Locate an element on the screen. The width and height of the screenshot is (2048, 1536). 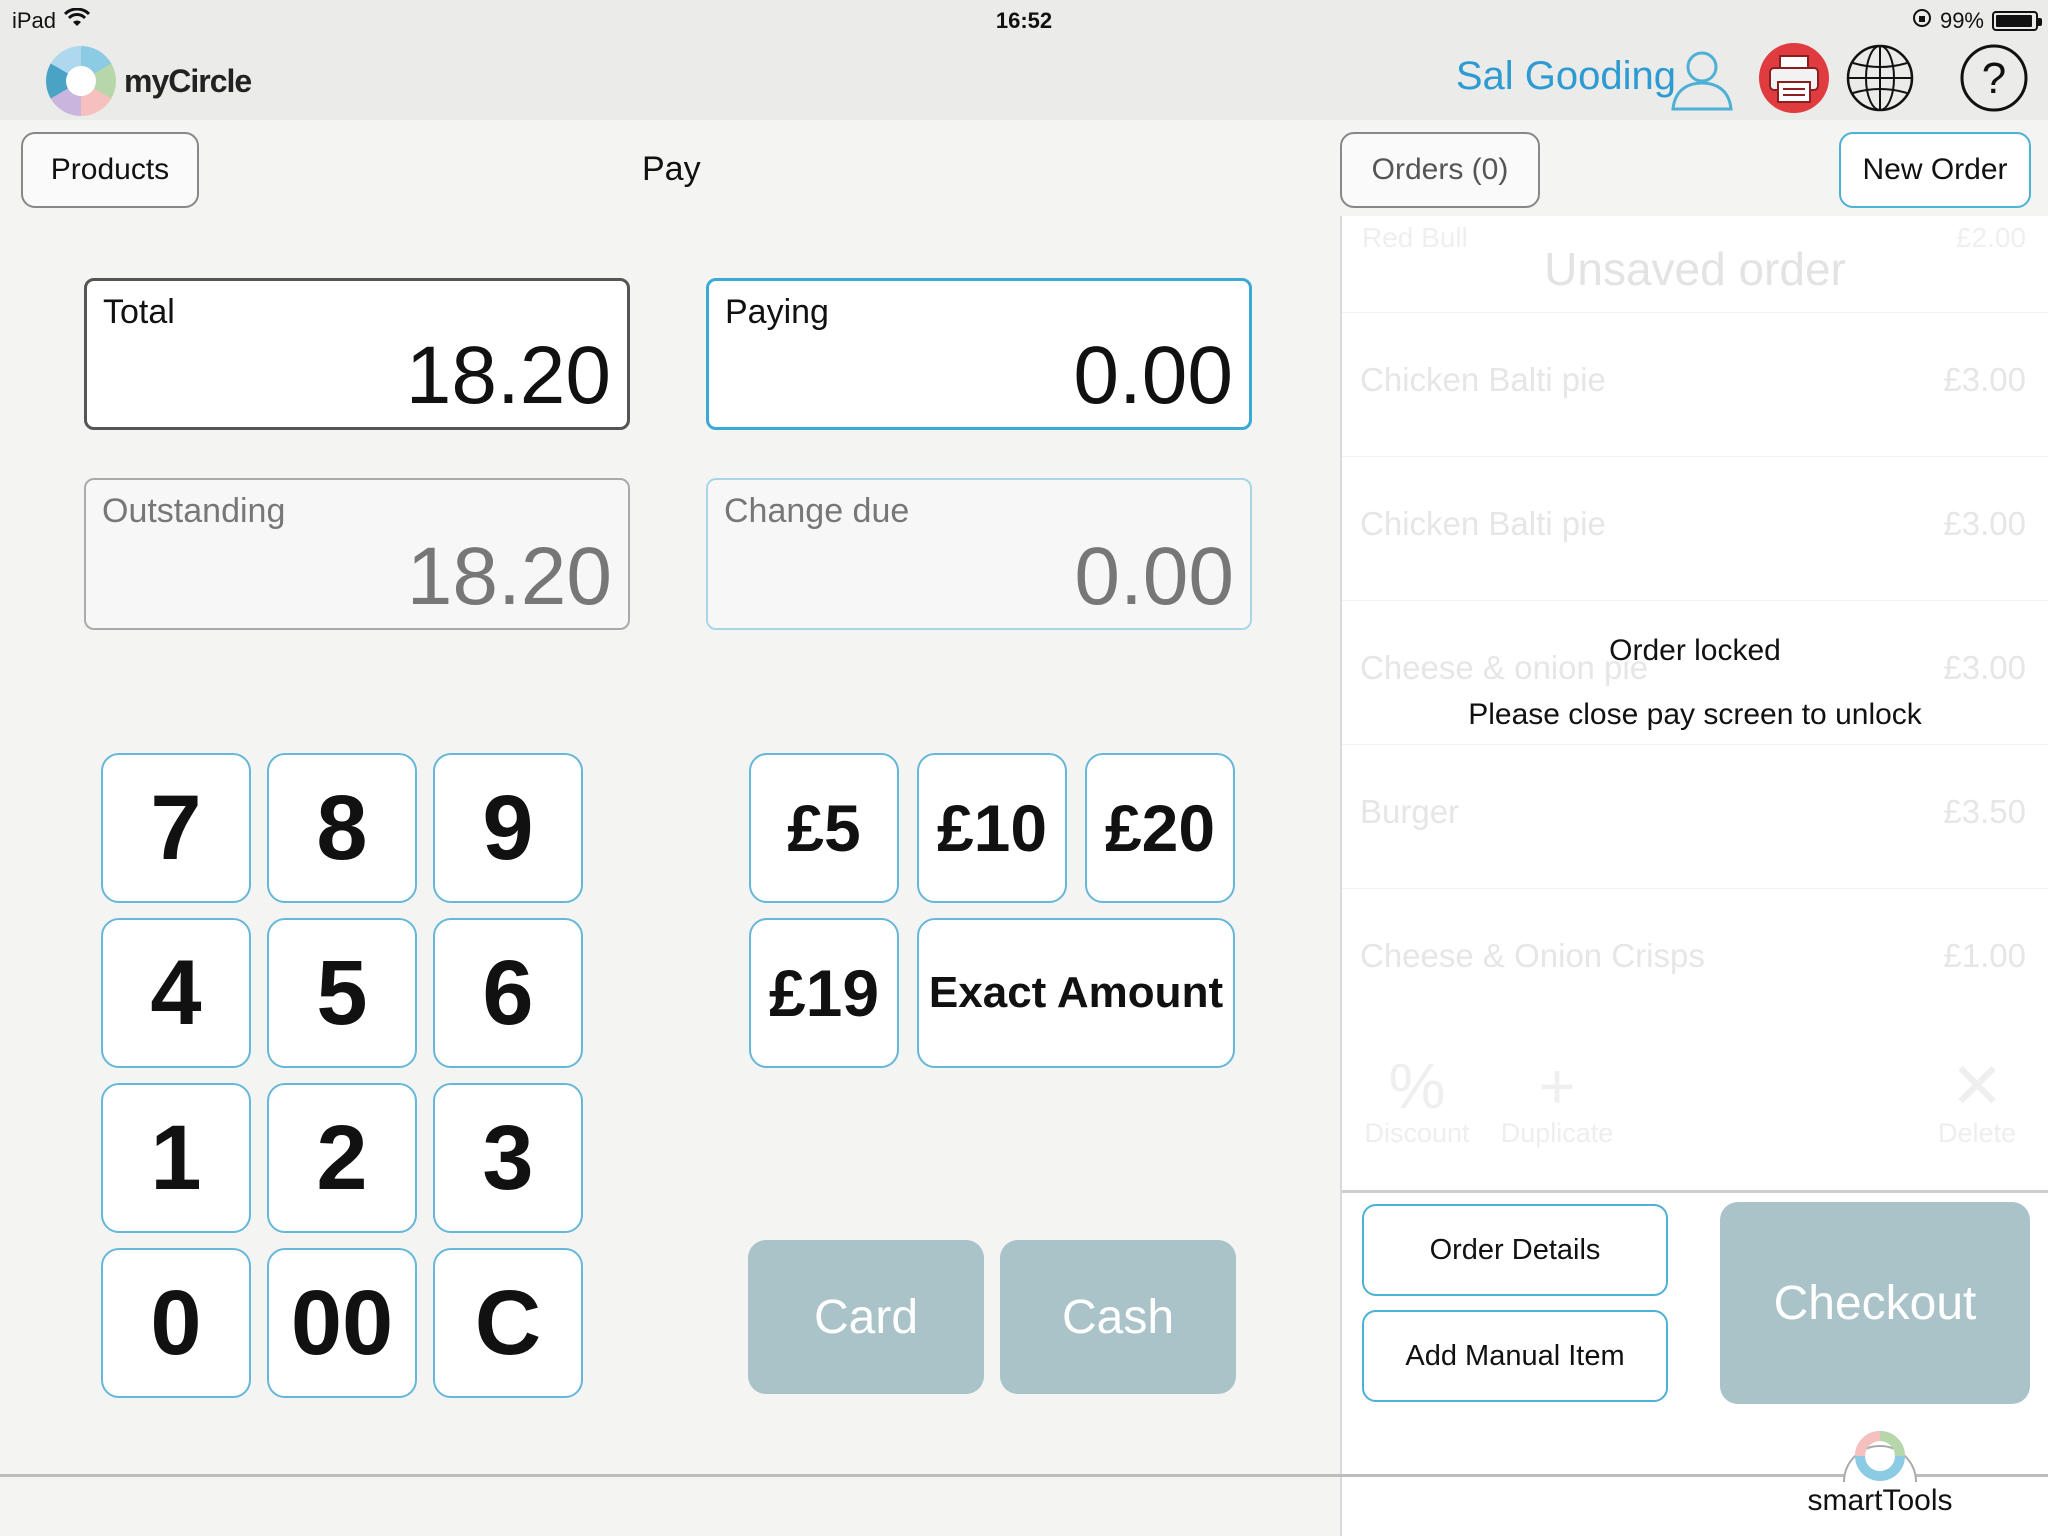
user-name: Sal Gooding is located at coordinates (1566, 76).